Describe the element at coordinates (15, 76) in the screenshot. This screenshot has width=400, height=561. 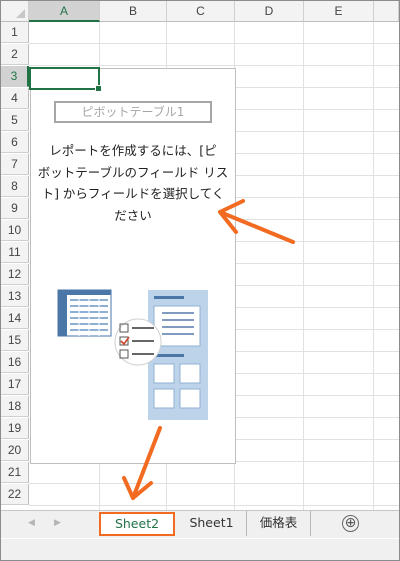
I see `row-header-3: 3` at that location.